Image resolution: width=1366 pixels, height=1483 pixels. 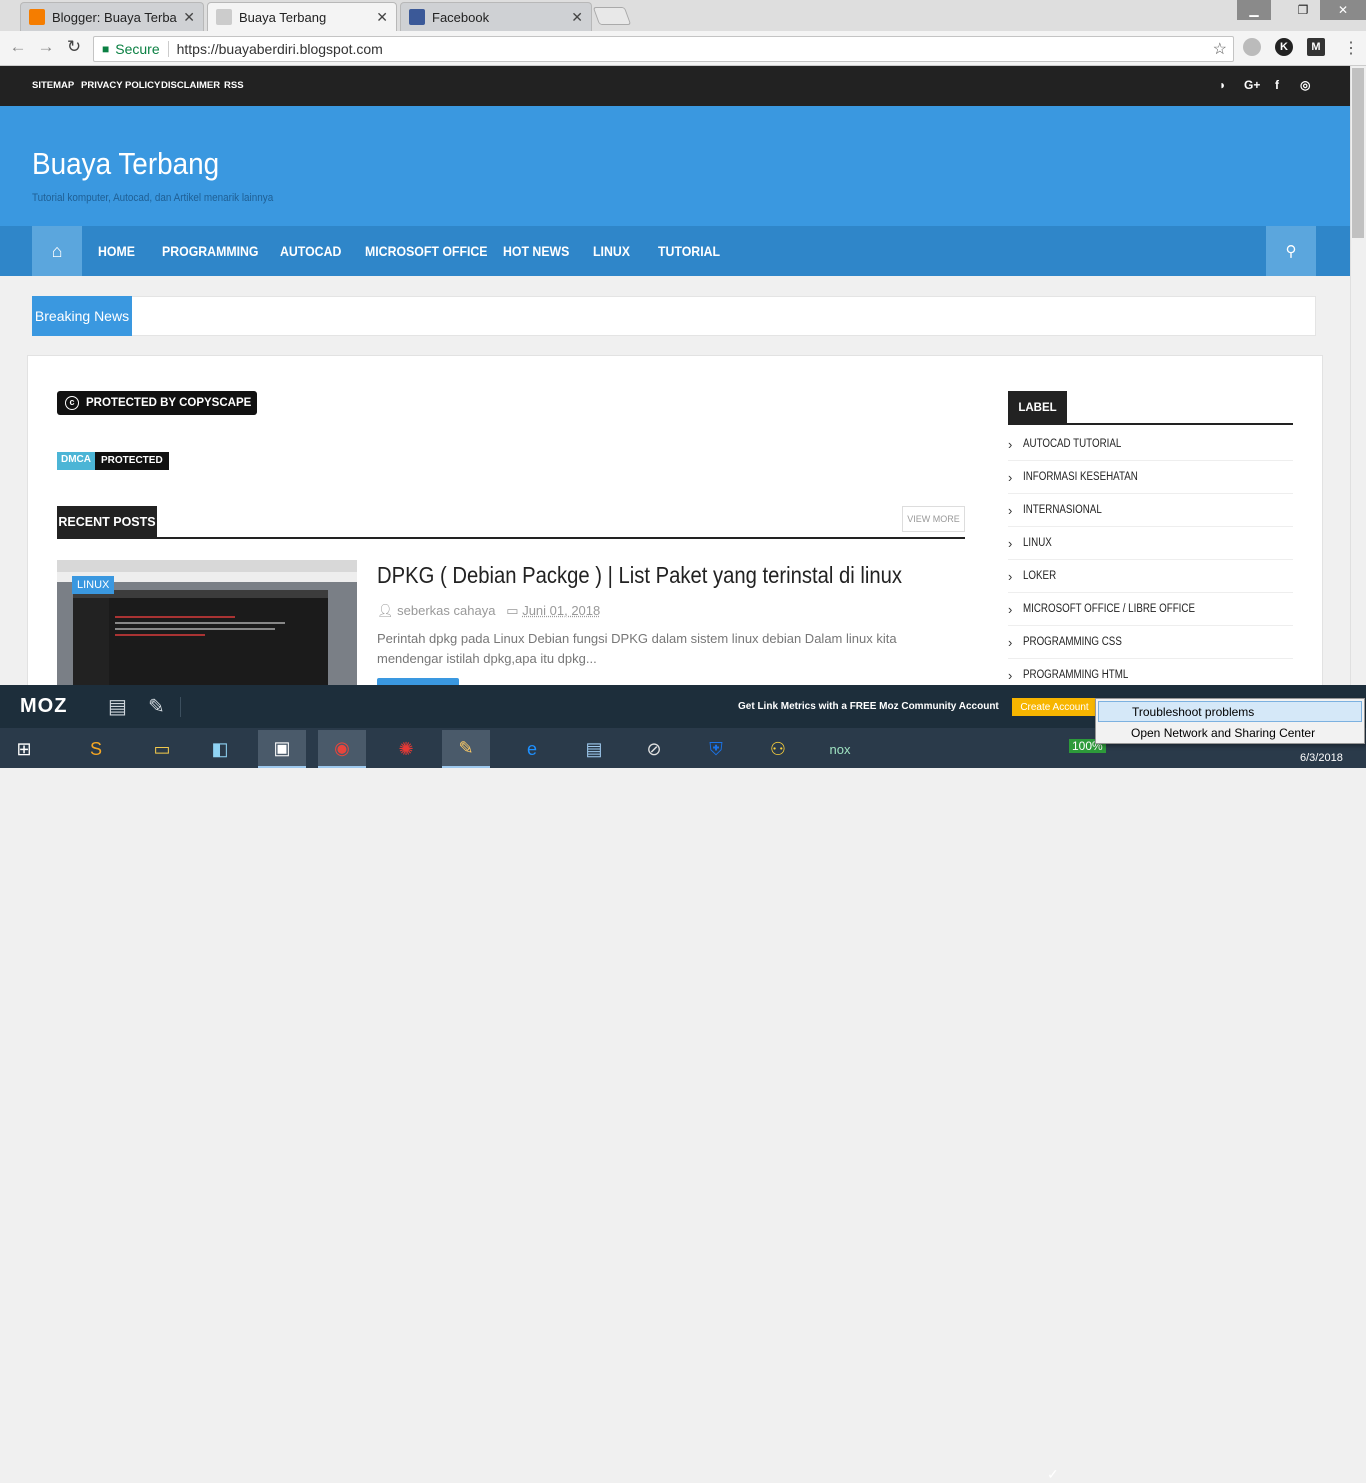 What do you see at coordinates (1150, 543) in the screenshot?
I see `label-item: › LINUX` at bounding box center [1150, 543].